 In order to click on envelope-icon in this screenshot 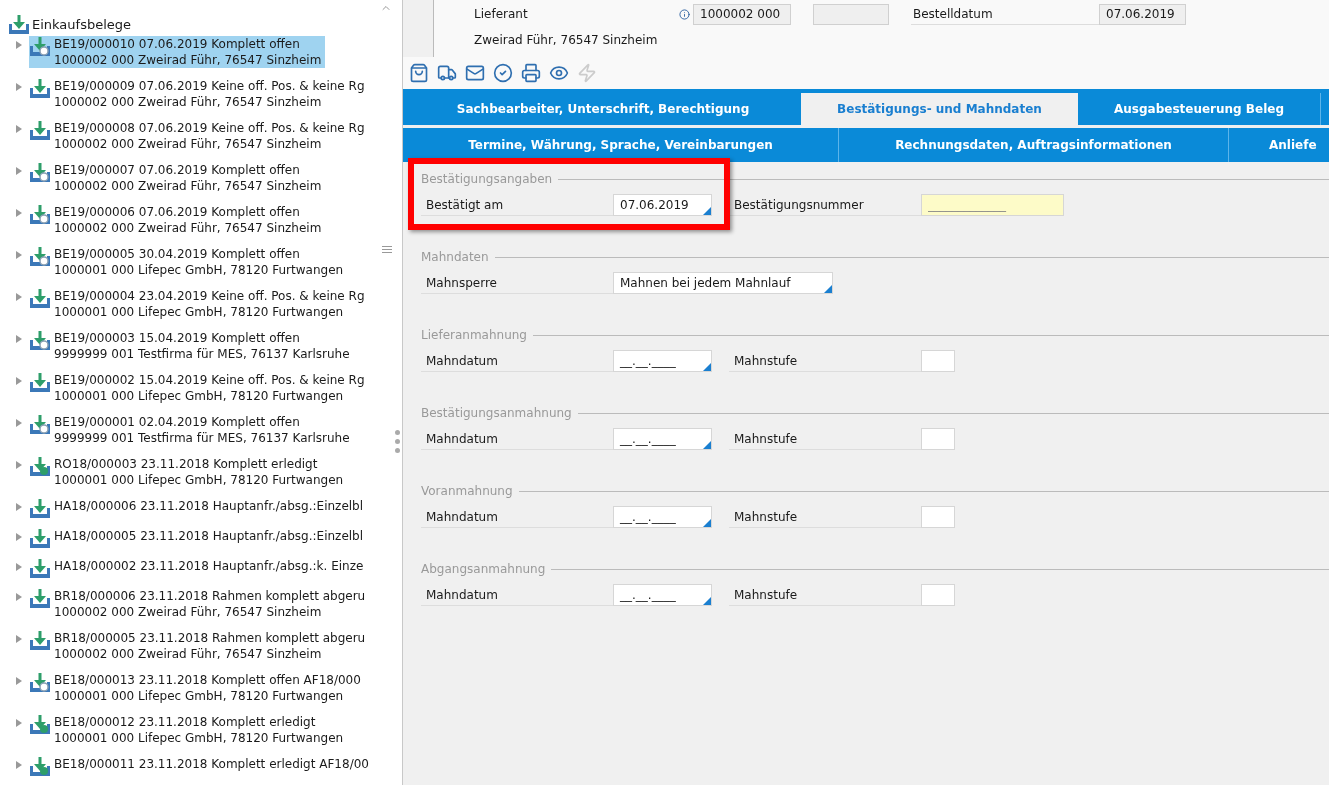, I will do `click(475, 73)`.